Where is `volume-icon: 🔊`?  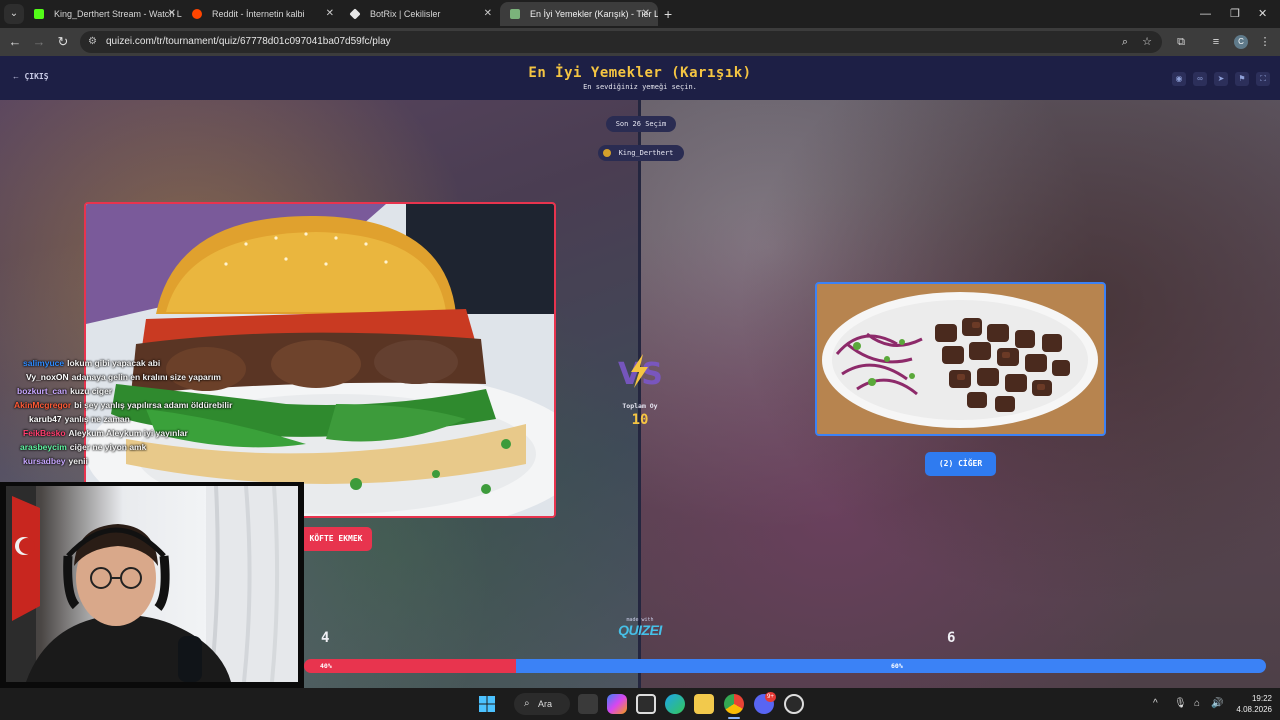
volume-icon: 🔊 is located at coordinates (1217, 704).